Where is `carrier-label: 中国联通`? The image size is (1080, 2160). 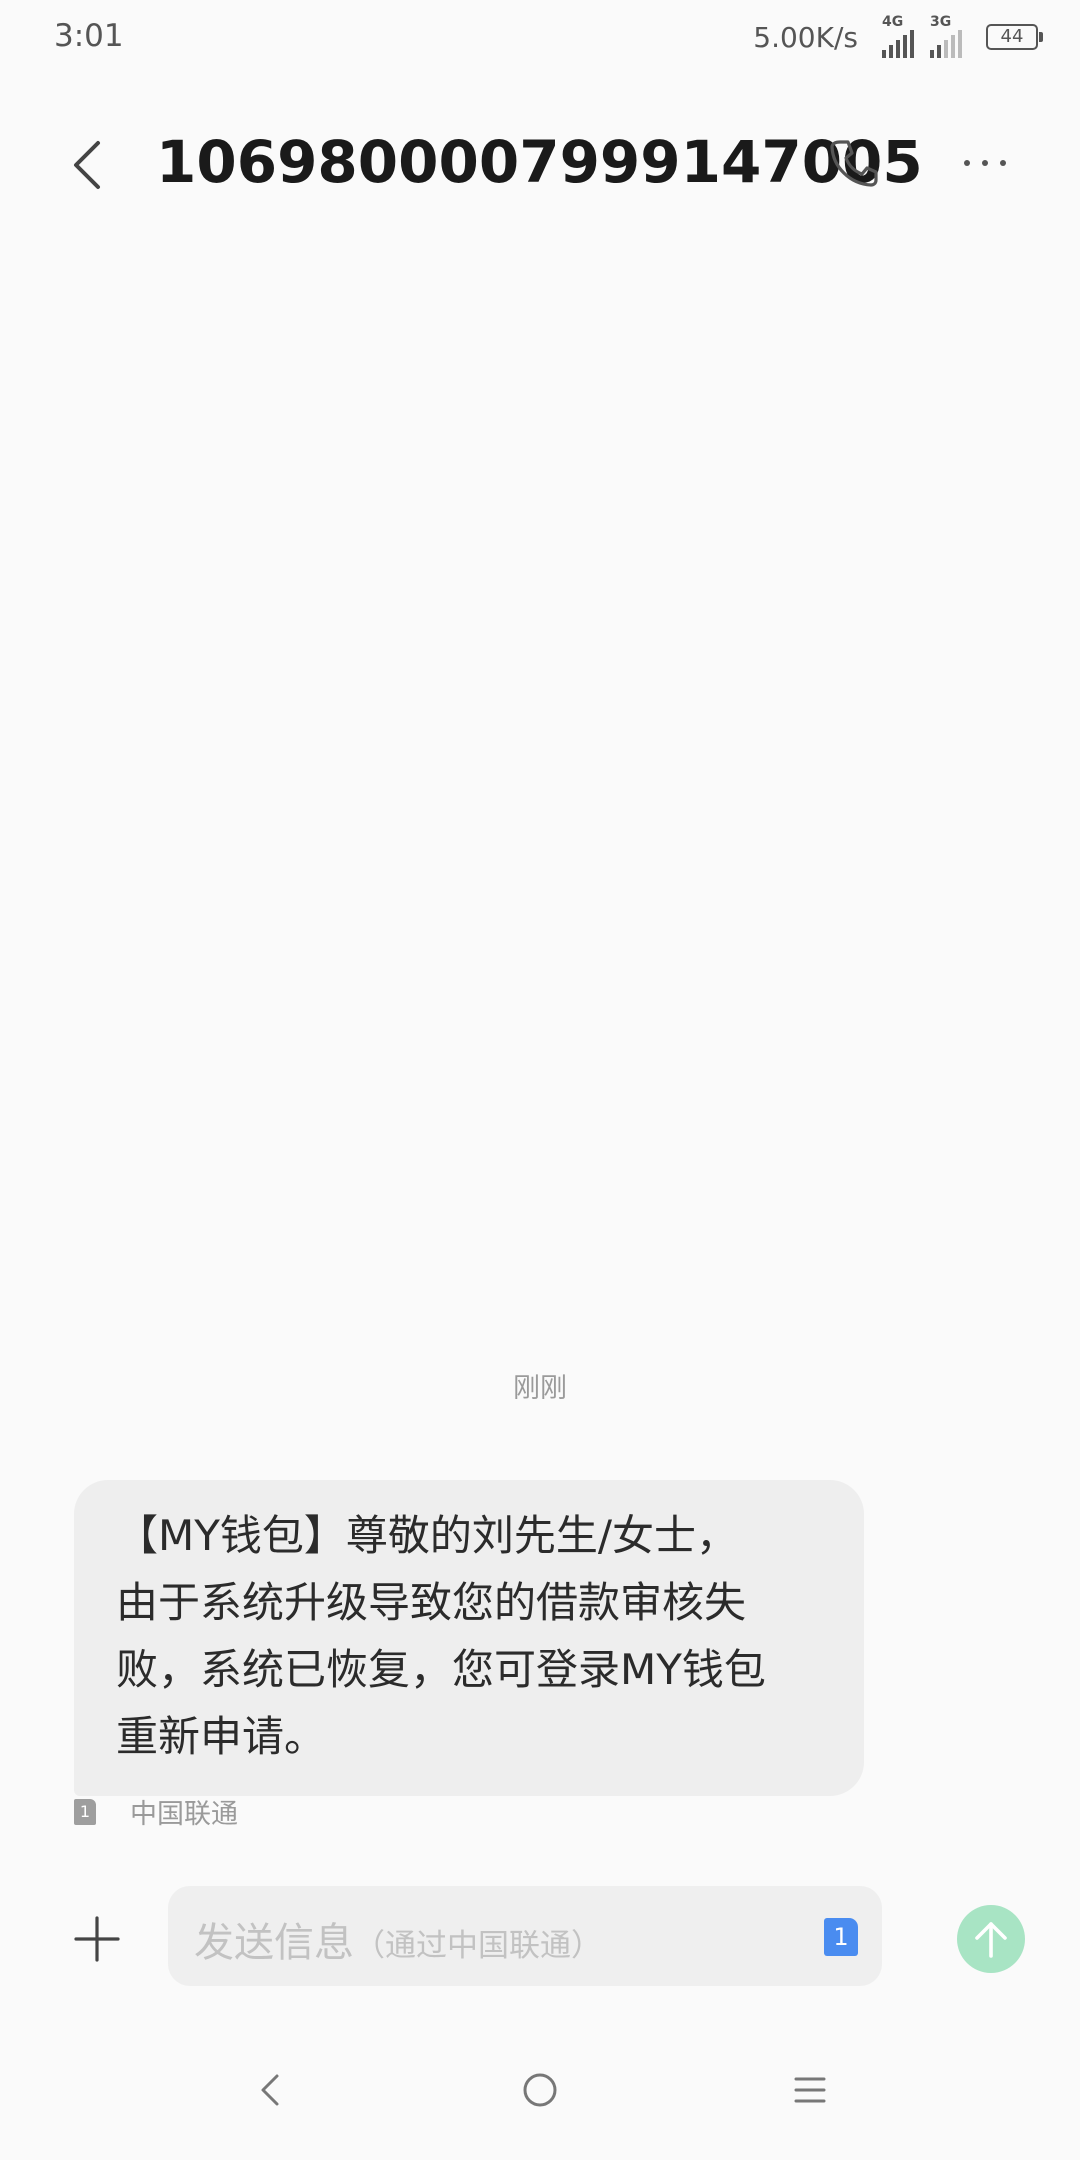 carrier-label: 中国联通 is located at coordinates (184, 1814).